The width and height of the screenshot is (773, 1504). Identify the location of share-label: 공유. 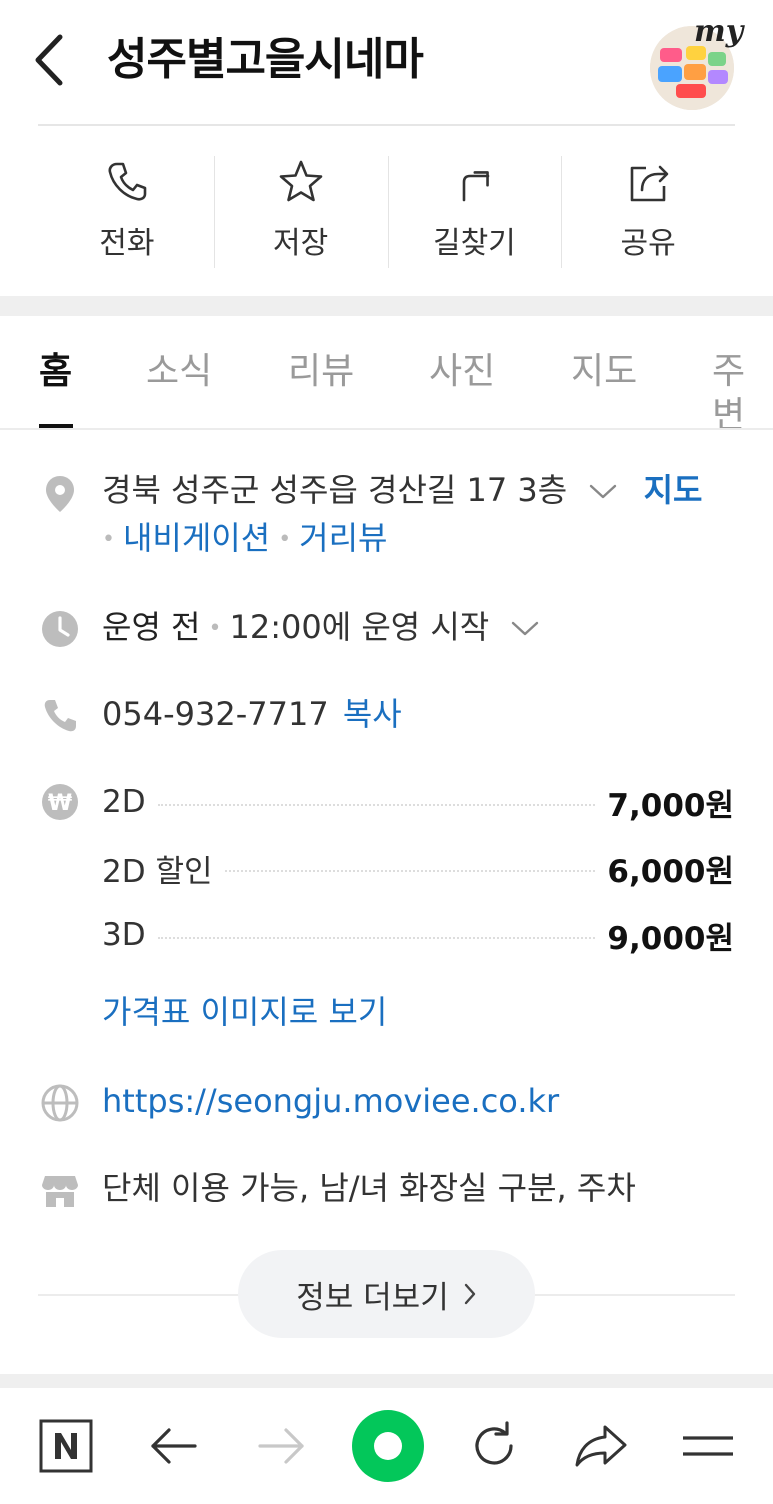
(648, 243).